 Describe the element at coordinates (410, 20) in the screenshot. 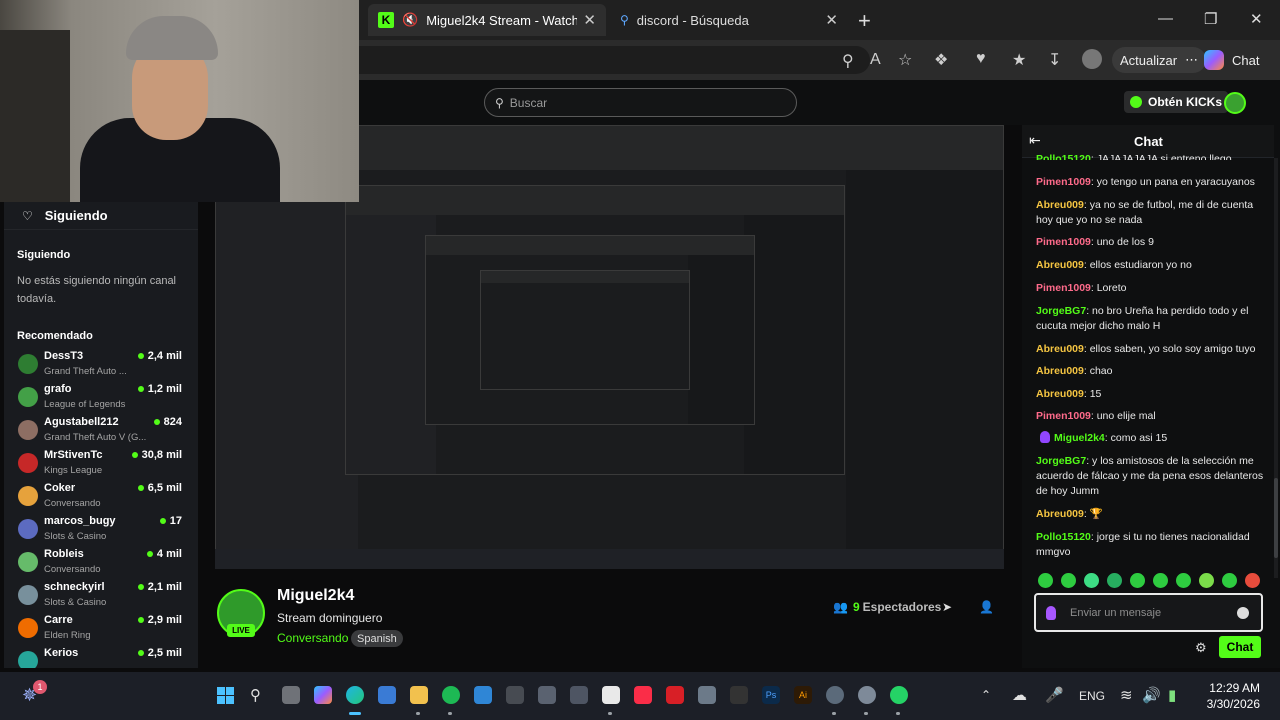

I see `muted-speaker-icon: 🔇` at that location.